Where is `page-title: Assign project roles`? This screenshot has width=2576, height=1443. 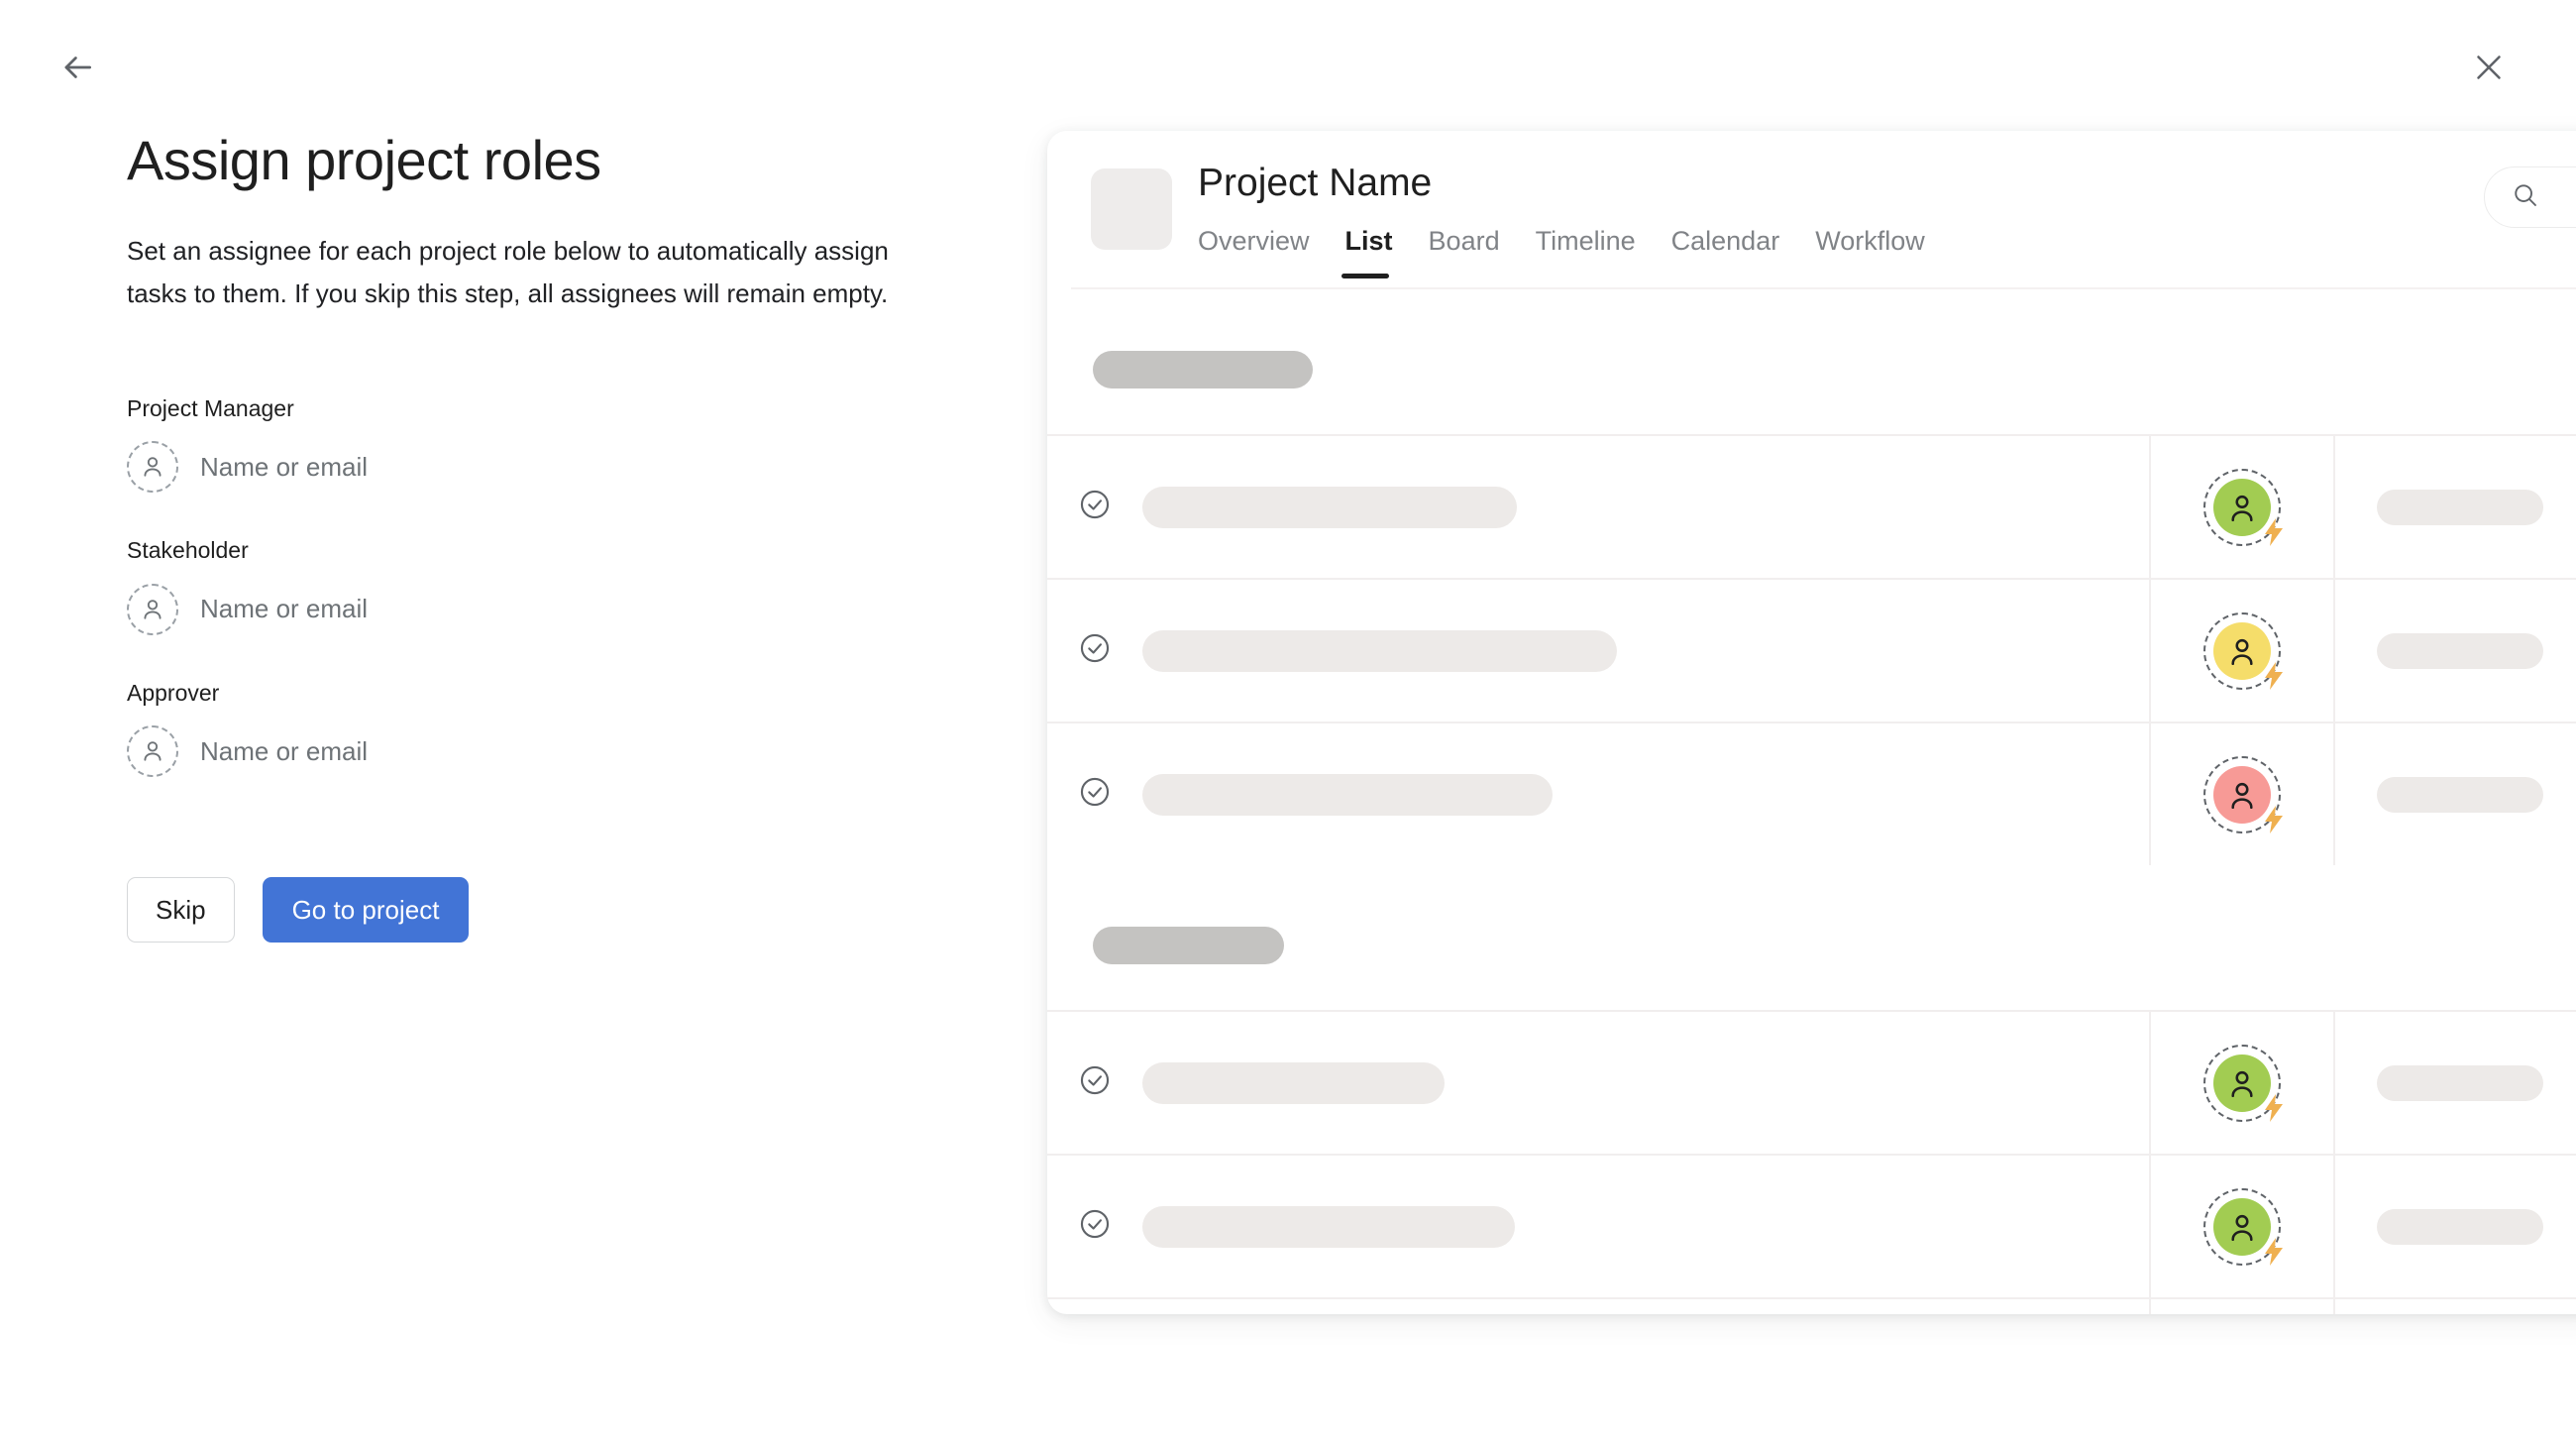 page-title: Assign project roles is located at coordinates (364, 160).